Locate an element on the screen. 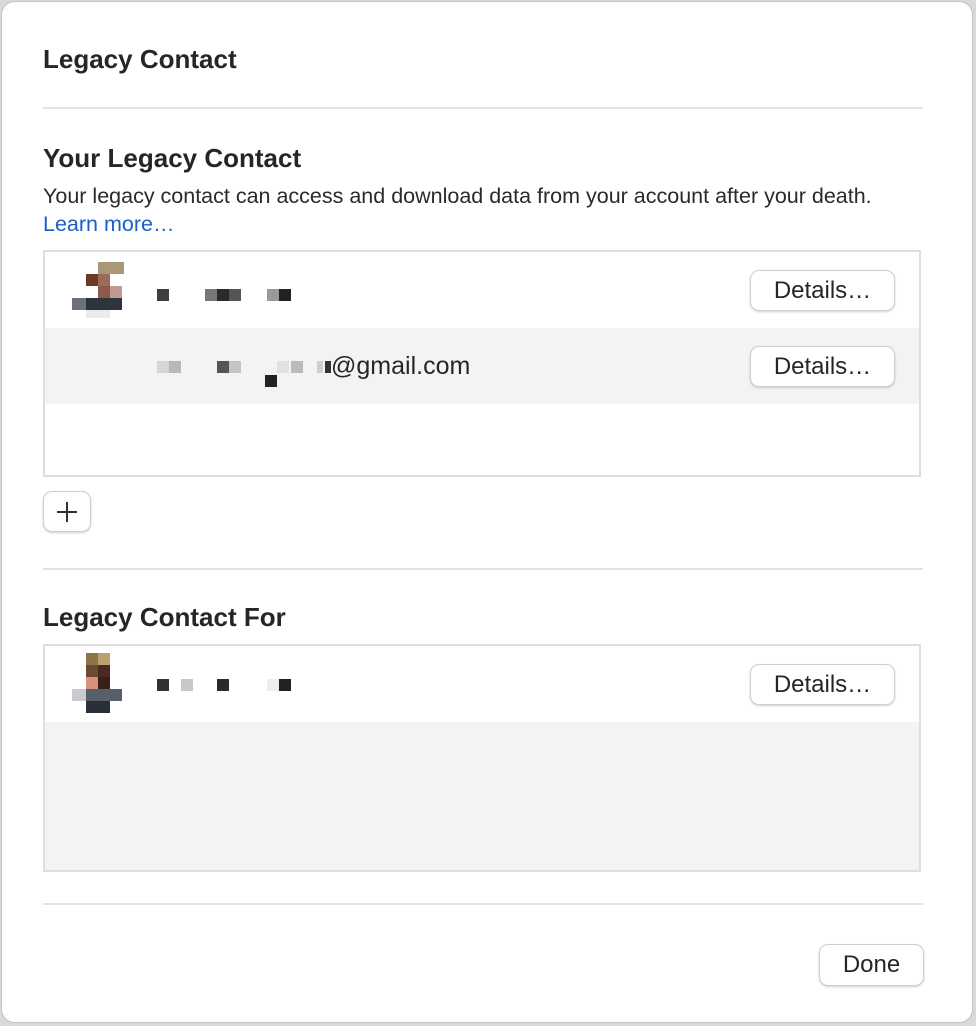 The image size is (976, 1026). add-legacy-contact-button is located at coordinates (67, 511).